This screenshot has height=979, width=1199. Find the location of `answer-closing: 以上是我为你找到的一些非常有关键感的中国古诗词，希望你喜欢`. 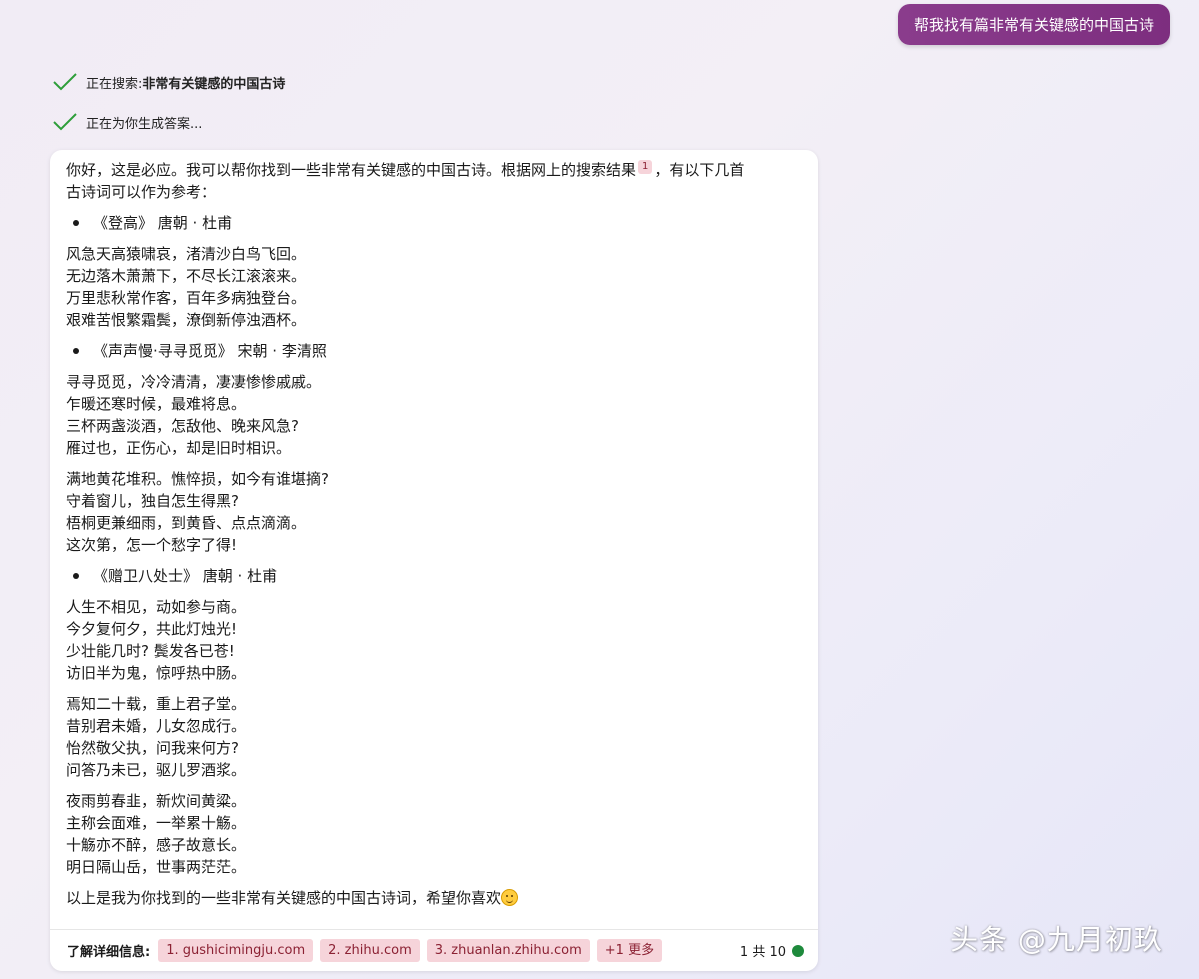

answer-closing: 以上是我为你找到的一些非常有关键感的中国古诗词，希望你喜欢 is located at coordinates (434, 898).